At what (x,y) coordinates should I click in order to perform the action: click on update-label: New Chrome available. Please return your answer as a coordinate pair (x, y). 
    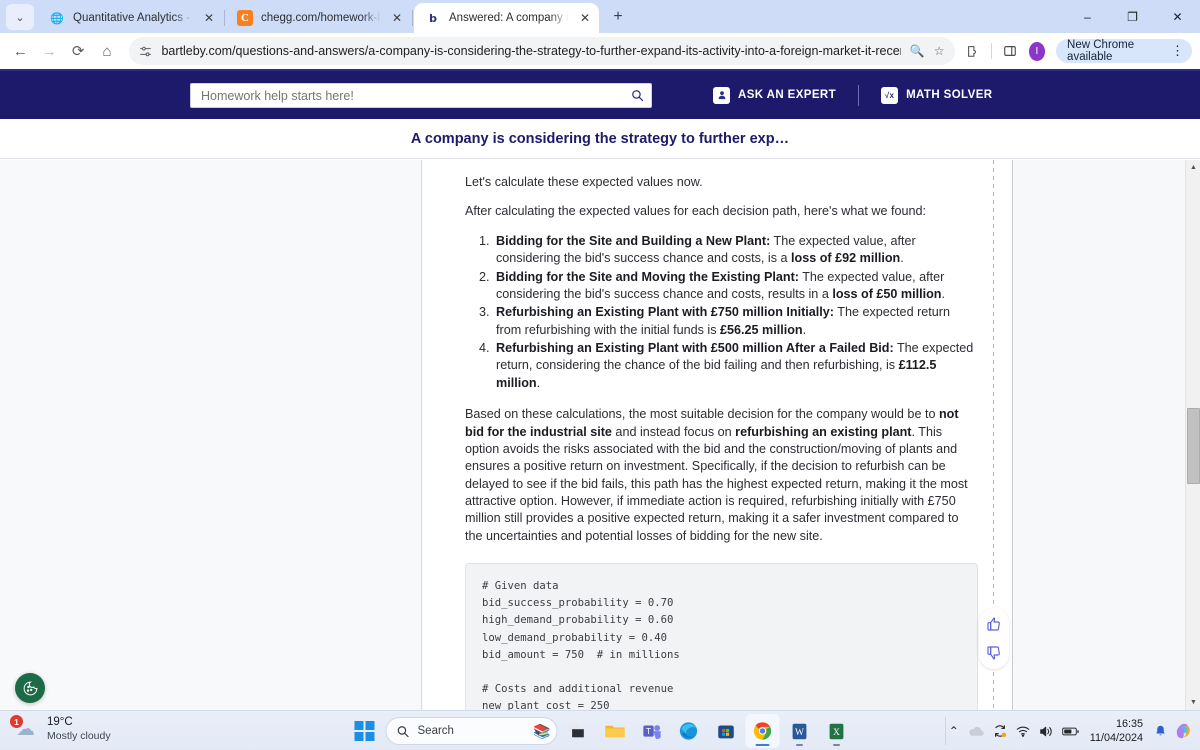
    Looking at the image, I should click on (1101, 51).